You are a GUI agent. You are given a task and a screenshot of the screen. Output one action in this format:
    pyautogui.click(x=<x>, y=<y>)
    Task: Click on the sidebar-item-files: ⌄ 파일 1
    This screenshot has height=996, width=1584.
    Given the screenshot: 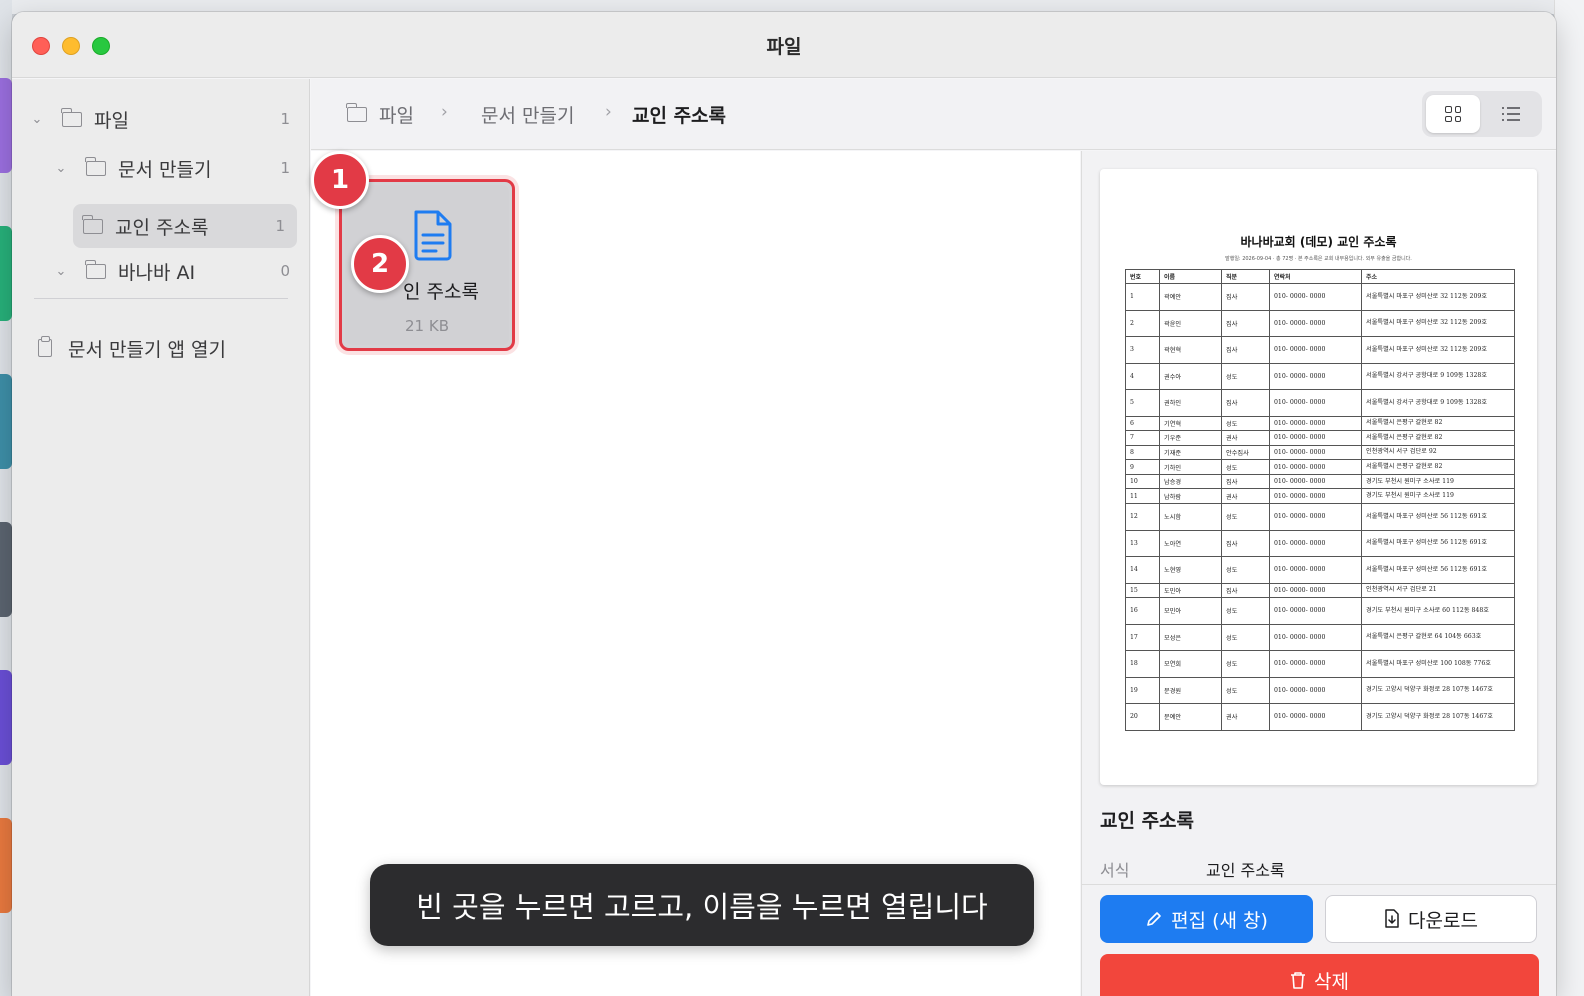 What is the action you would take?
    pyautogui.click(x=164, y=119)
    